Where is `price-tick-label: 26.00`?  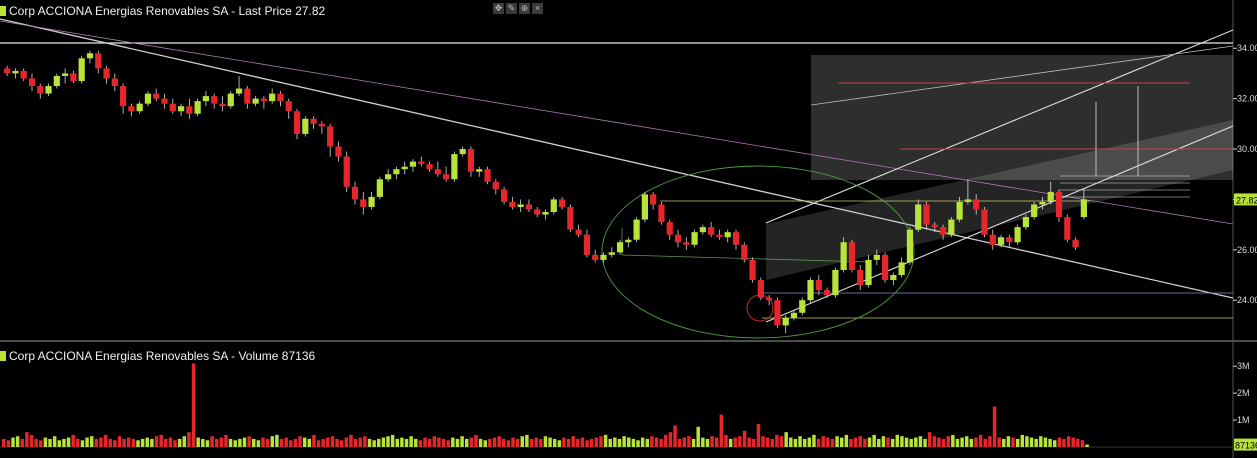
price-tick-label: 26.00 is located at coordinates (1247, 250).